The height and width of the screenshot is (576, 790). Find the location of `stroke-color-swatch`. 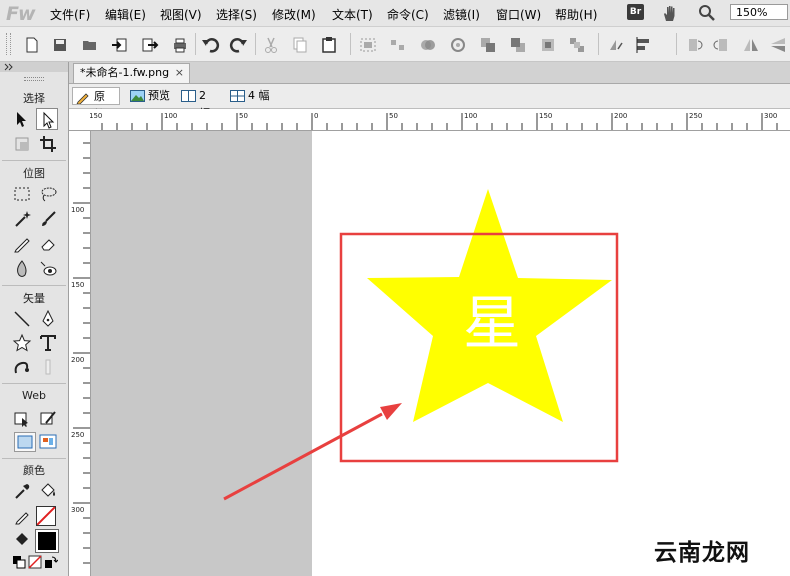

stroke-color-swatch is located at coordinates (46, 516).